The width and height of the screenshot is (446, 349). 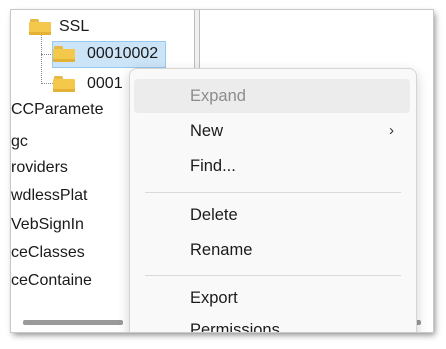 I want to click on tree-item: CCParamete, so click(x=57, y=110).